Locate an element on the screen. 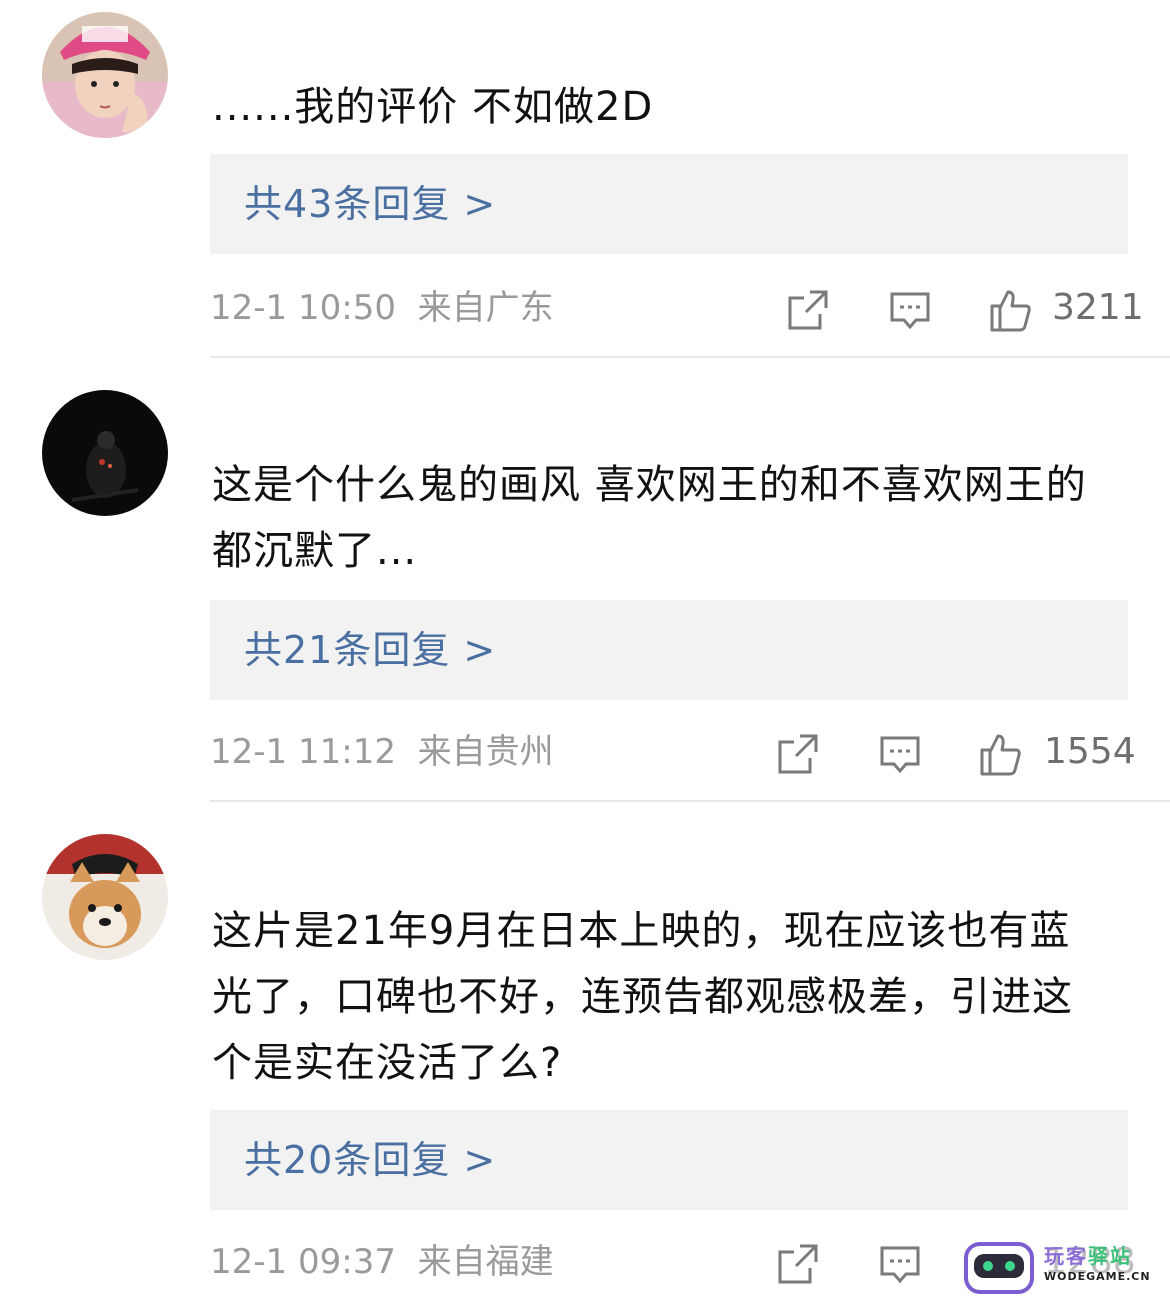 Image resolution: width=1170 pixels, height=1298 pixels. comment-text: ......我的评价 不如做2D is located at coordinates (433, 107).